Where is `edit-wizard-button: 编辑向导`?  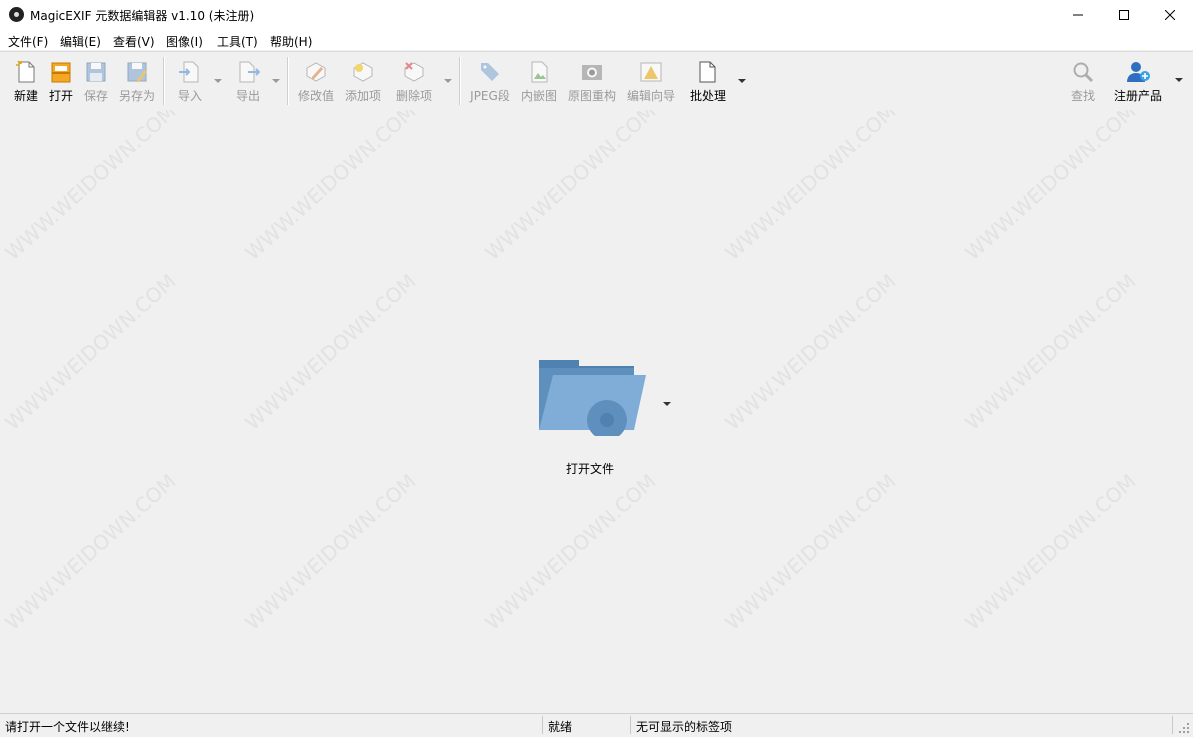
edit-wizard-button: 编辑向导 is located at coordinates (651, 81).